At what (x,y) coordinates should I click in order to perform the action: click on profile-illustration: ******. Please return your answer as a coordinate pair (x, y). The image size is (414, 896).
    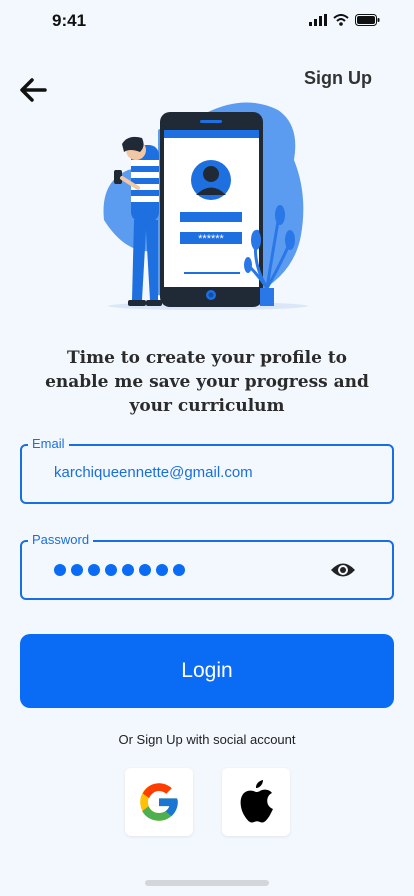
    Looking at the image, I should click on (205, 206).